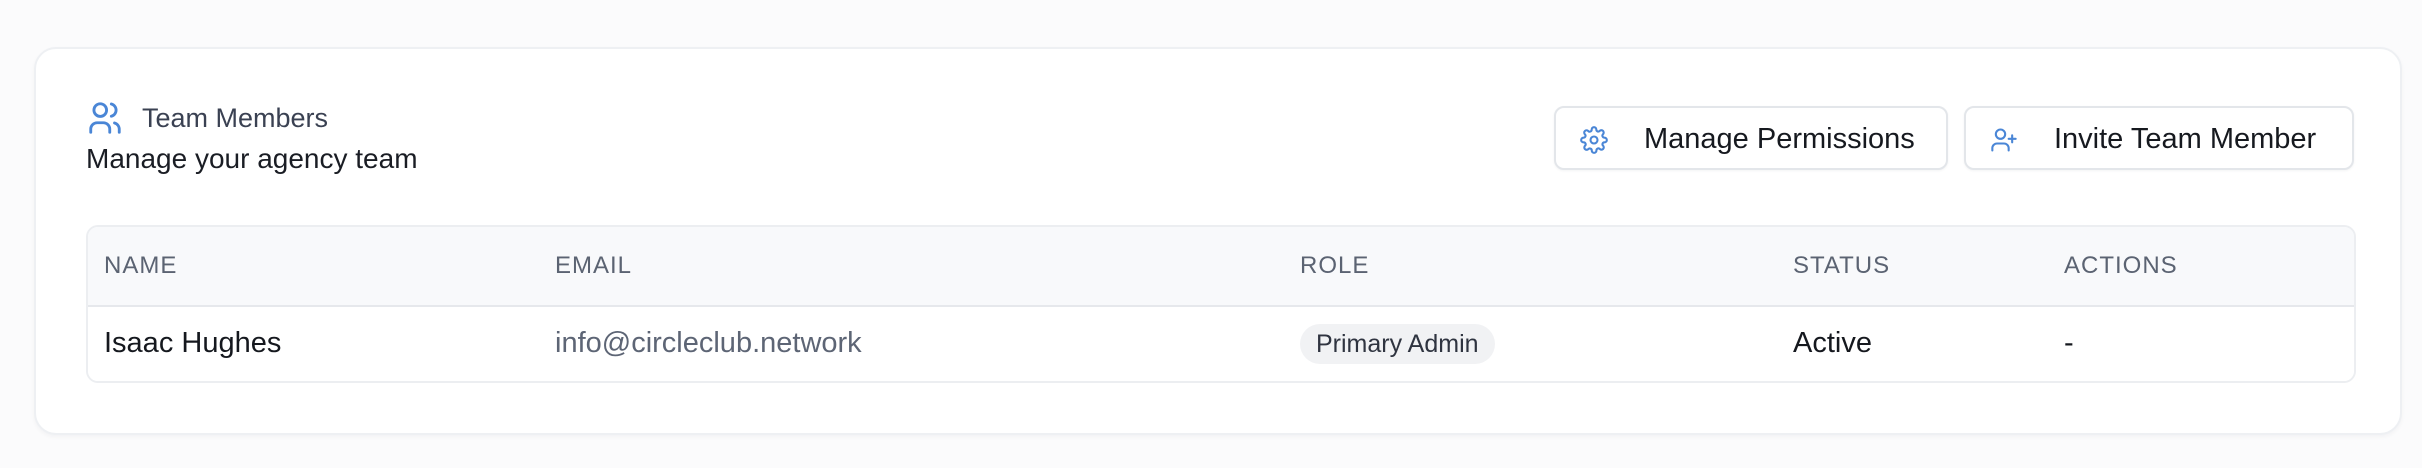 This screenshot has width=2422, height=468. What do you see at coordinates (1842, 265) in the screenshot?
I see `column-header-status: STATUS` at bounding box center [1842, 265].